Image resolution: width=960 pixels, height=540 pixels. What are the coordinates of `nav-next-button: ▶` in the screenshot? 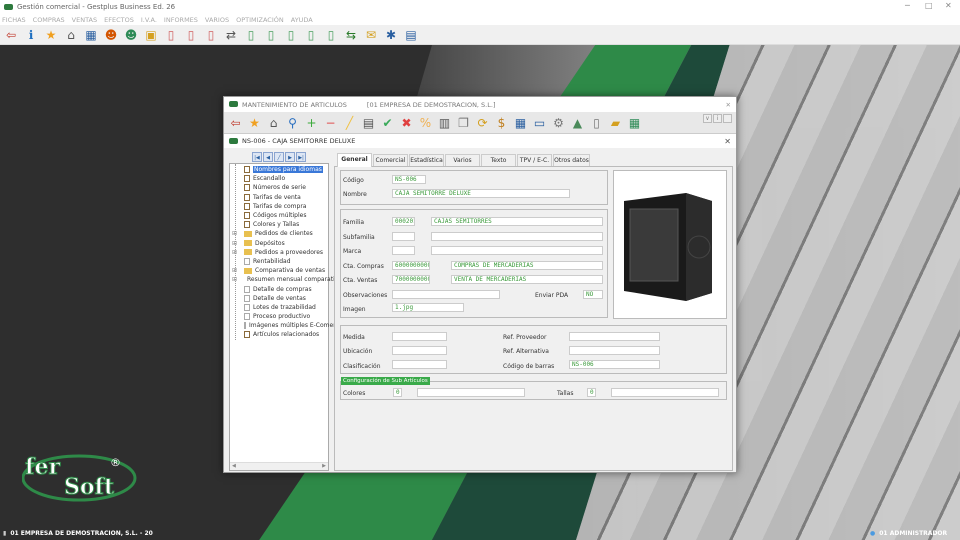 It's located at (290, 157).